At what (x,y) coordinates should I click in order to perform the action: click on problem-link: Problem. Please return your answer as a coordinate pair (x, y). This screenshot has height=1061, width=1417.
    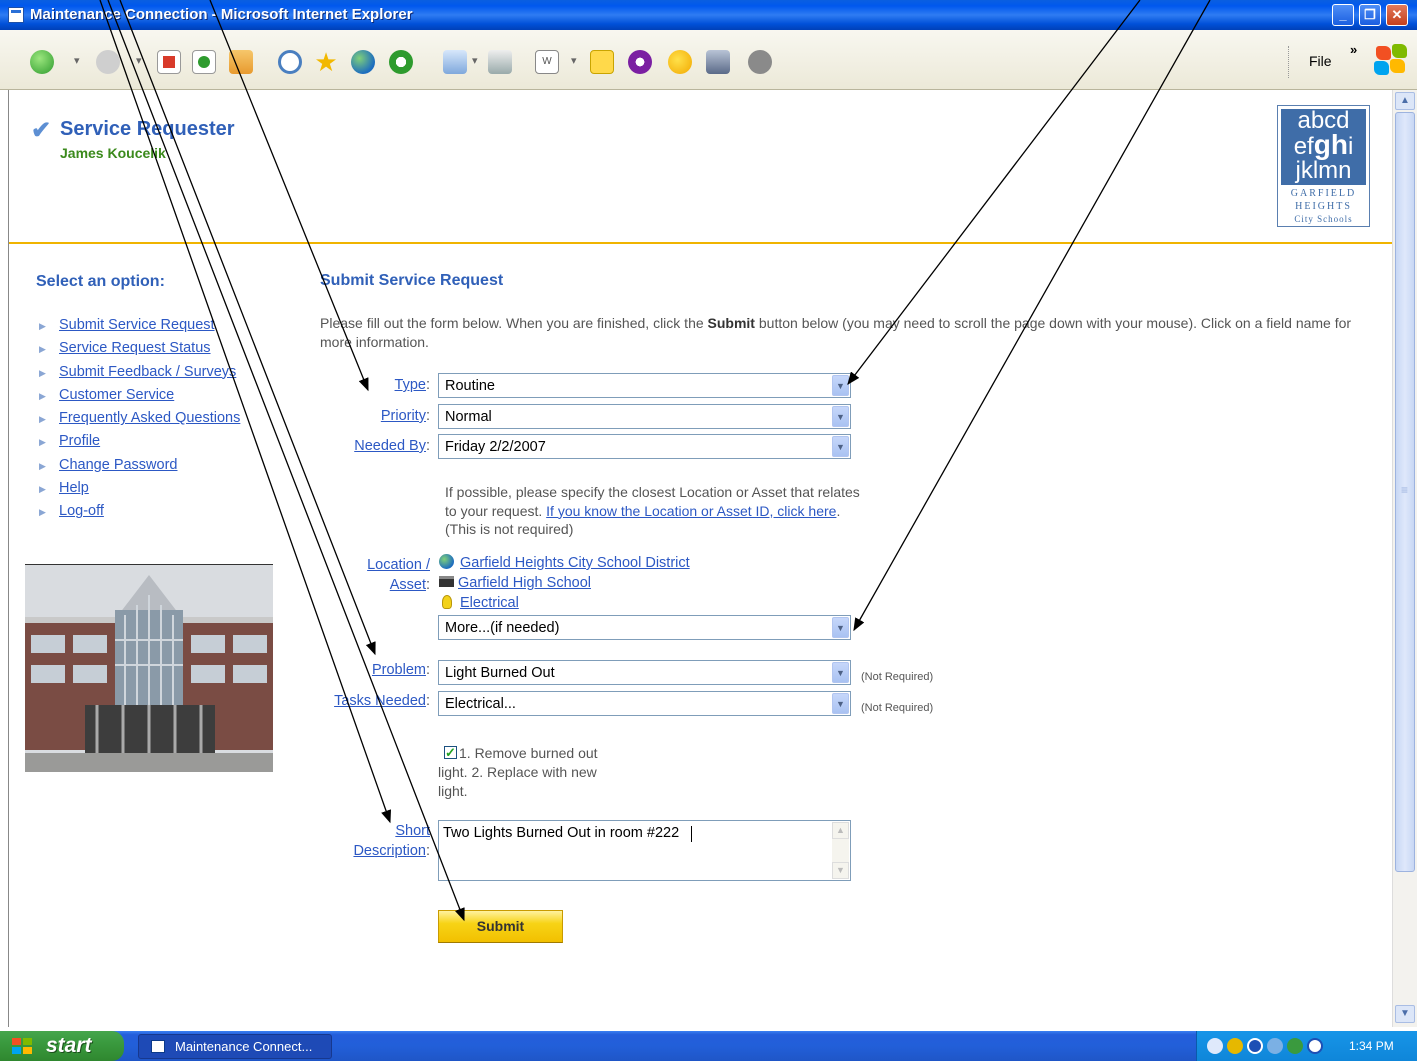
    Looking at the image, I should click on (399, 670).